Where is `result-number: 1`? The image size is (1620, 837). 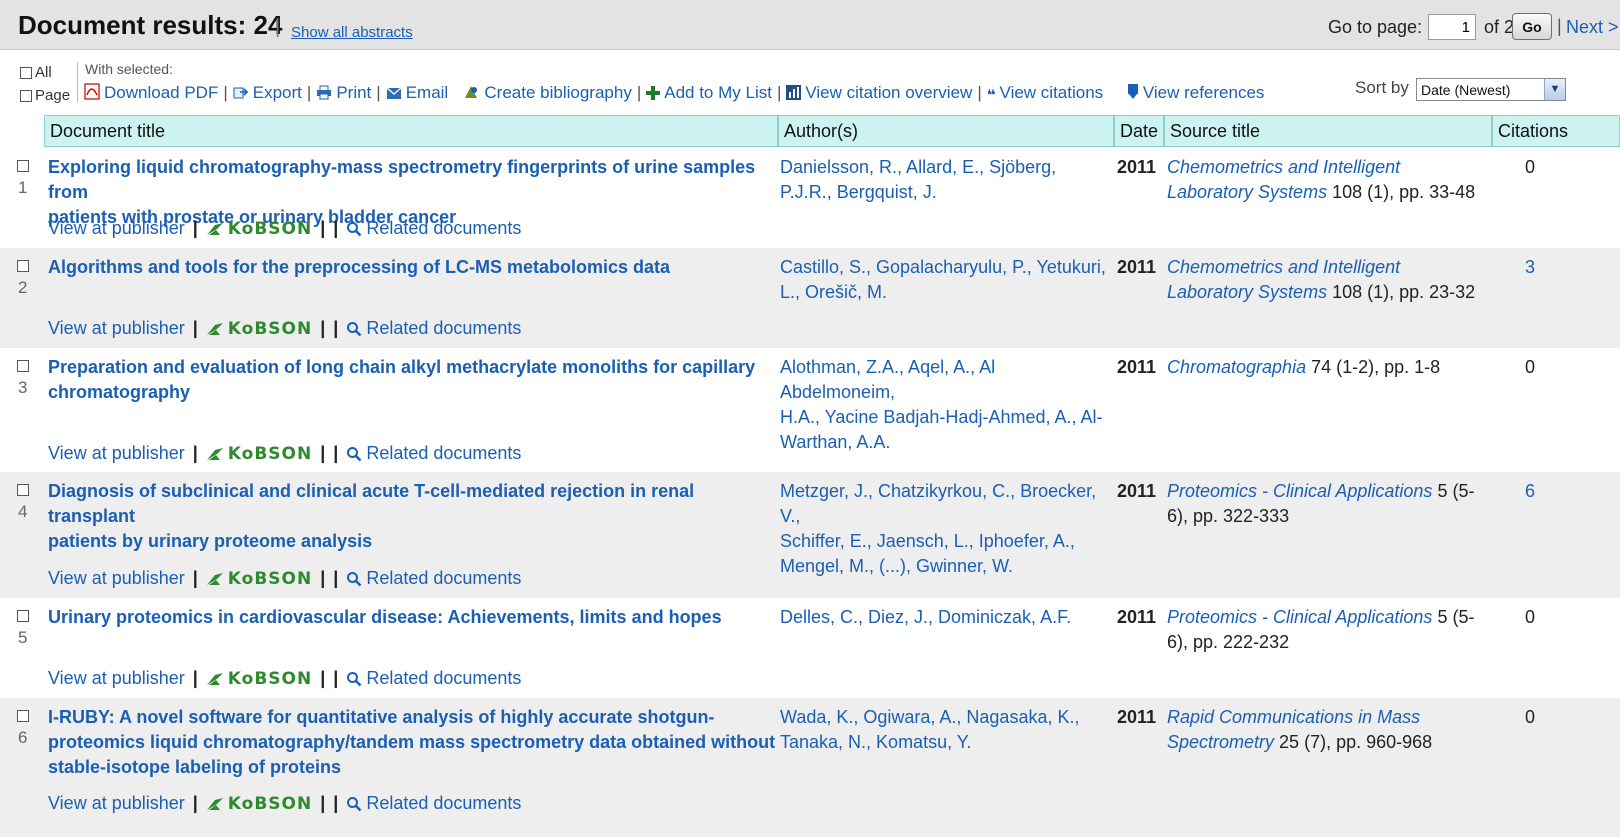 result-number: 1 is located at coordinates (23, 187).